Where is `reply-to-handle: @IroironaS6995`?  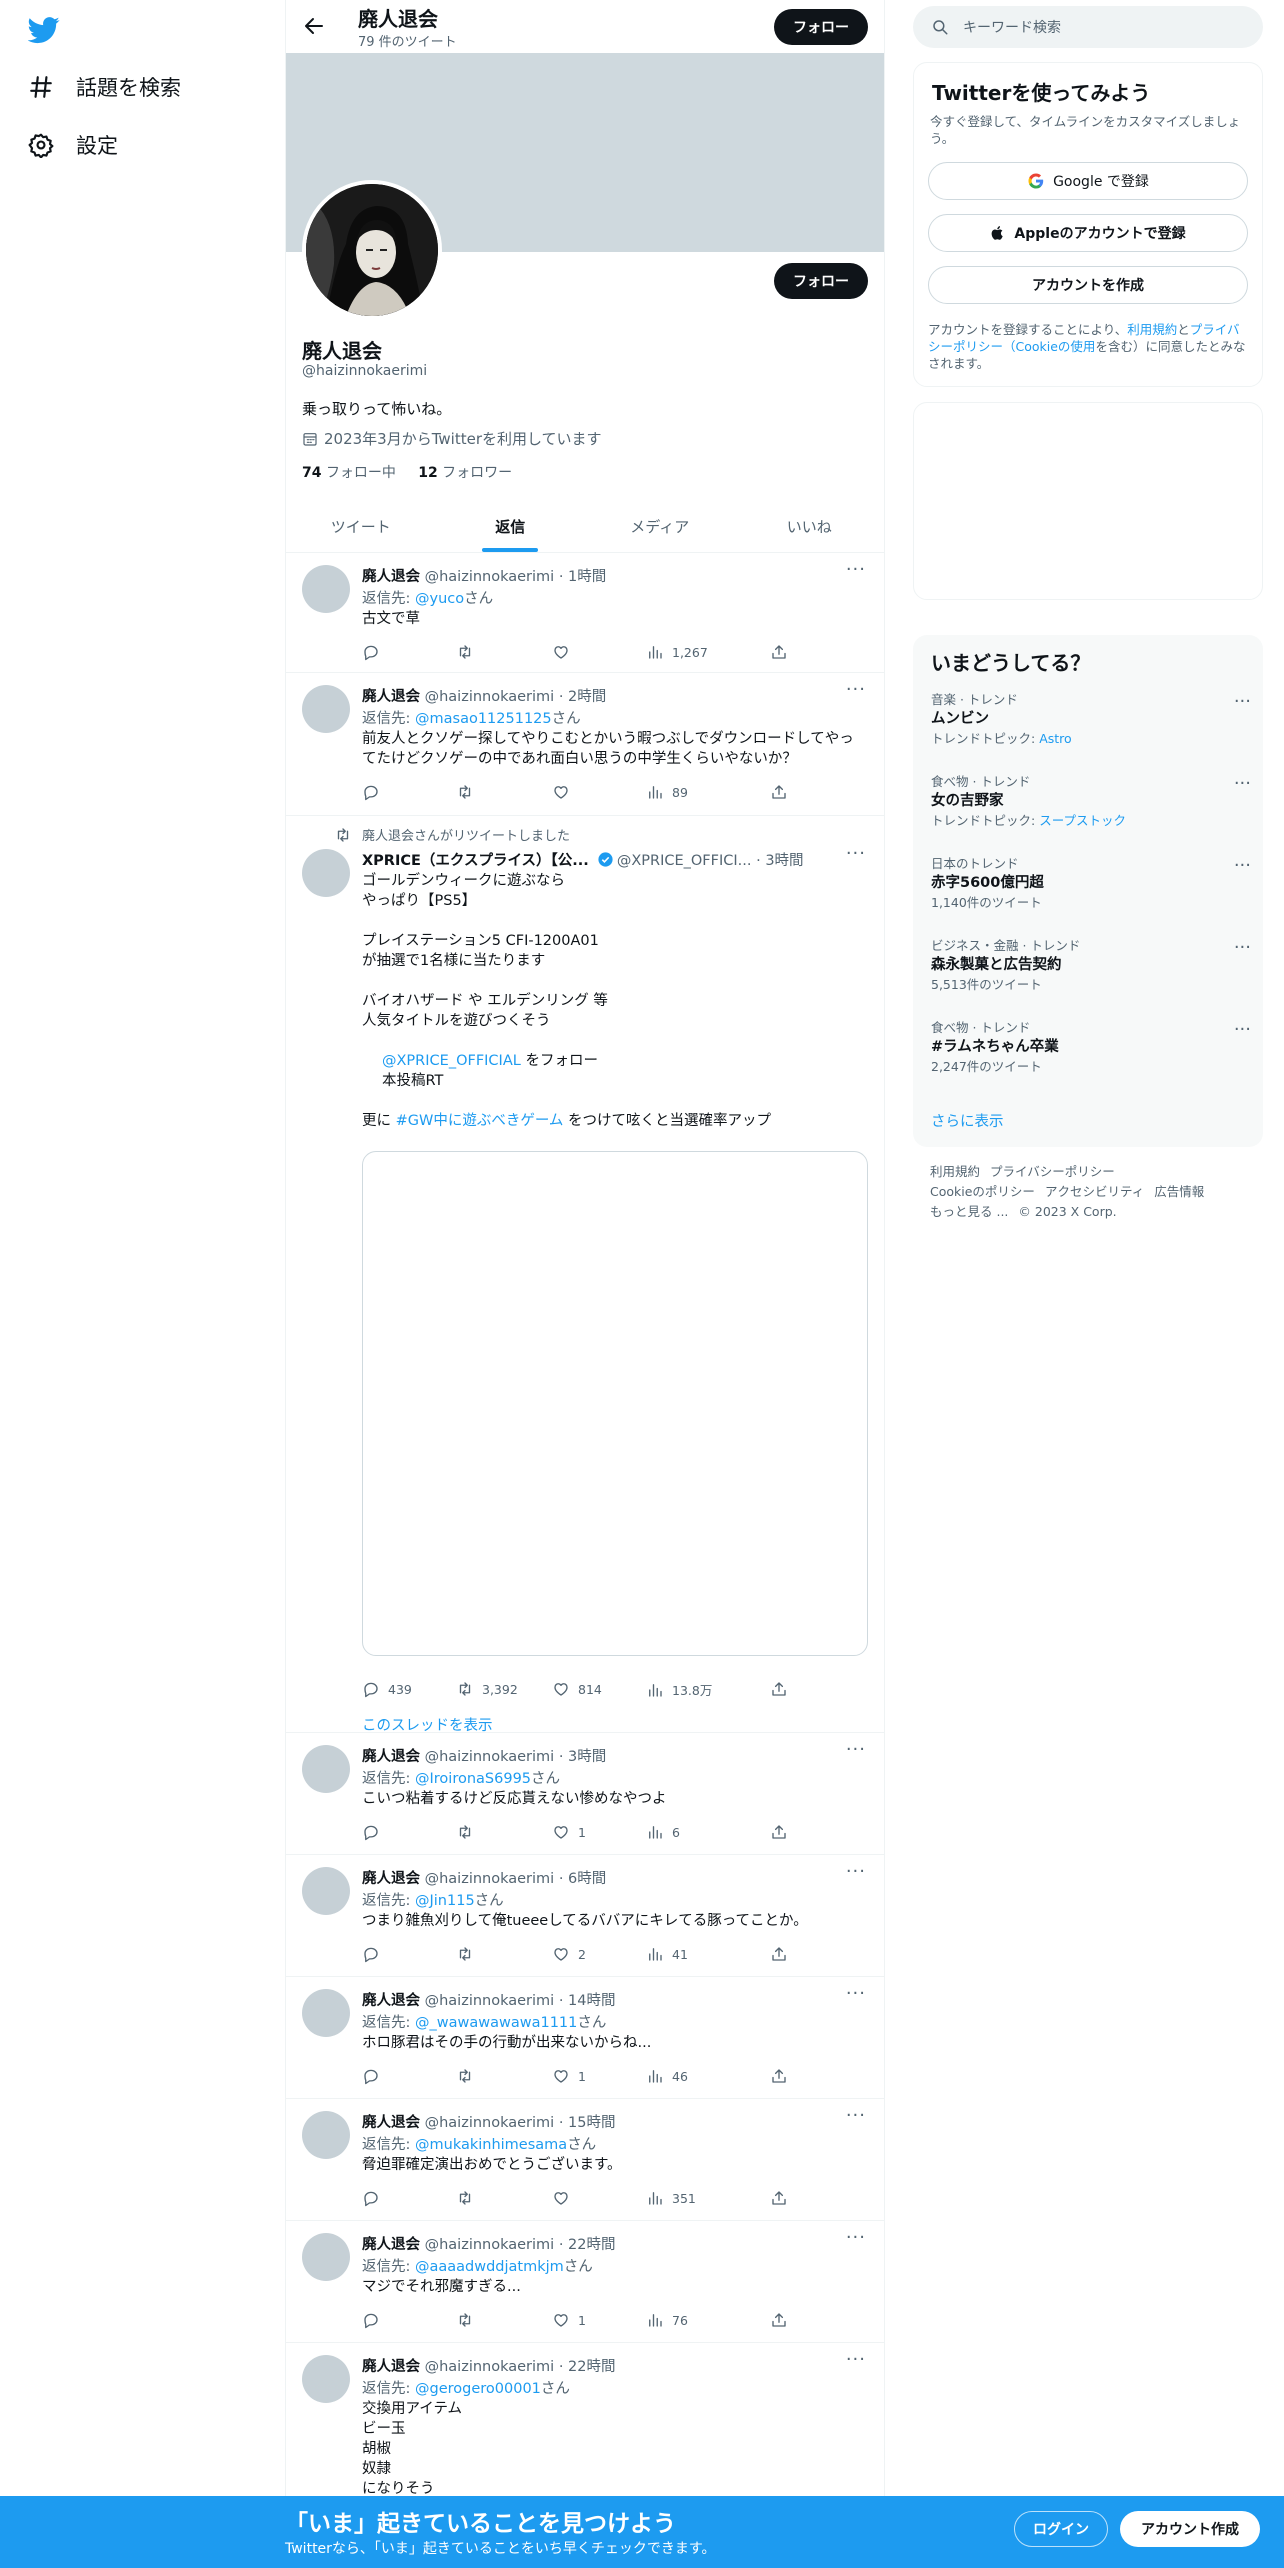 reply-to-handle: @IroironaS6995 is located at coordinates (473, 1779).